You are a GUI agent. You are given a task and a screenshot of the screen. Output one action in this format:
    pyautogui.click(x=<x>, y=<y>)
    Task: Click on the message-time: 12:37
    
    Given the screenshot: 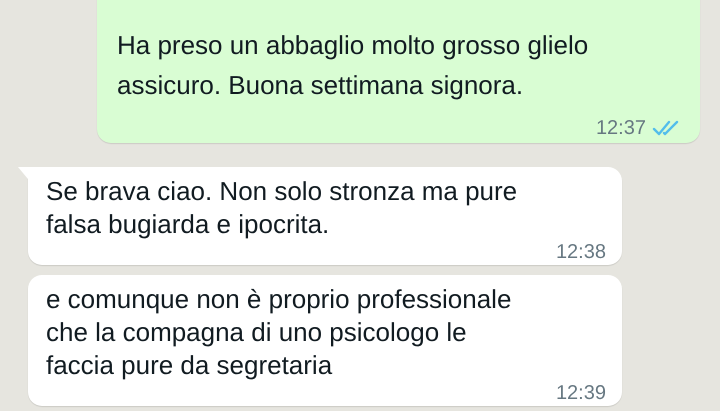 What is the action you would take?
    pyautogui.click(x=621, y=128)
    